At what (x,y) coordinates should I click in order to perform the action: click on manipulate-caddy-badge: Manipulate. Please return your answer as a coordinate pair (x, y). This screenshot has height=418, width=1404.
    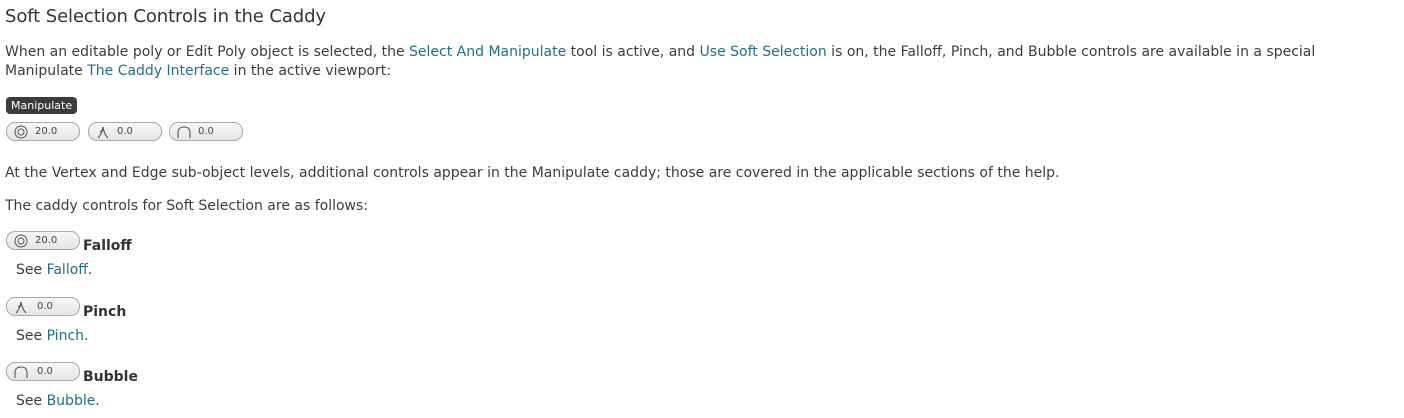
    Looking at the image, I should click on (42, 105).